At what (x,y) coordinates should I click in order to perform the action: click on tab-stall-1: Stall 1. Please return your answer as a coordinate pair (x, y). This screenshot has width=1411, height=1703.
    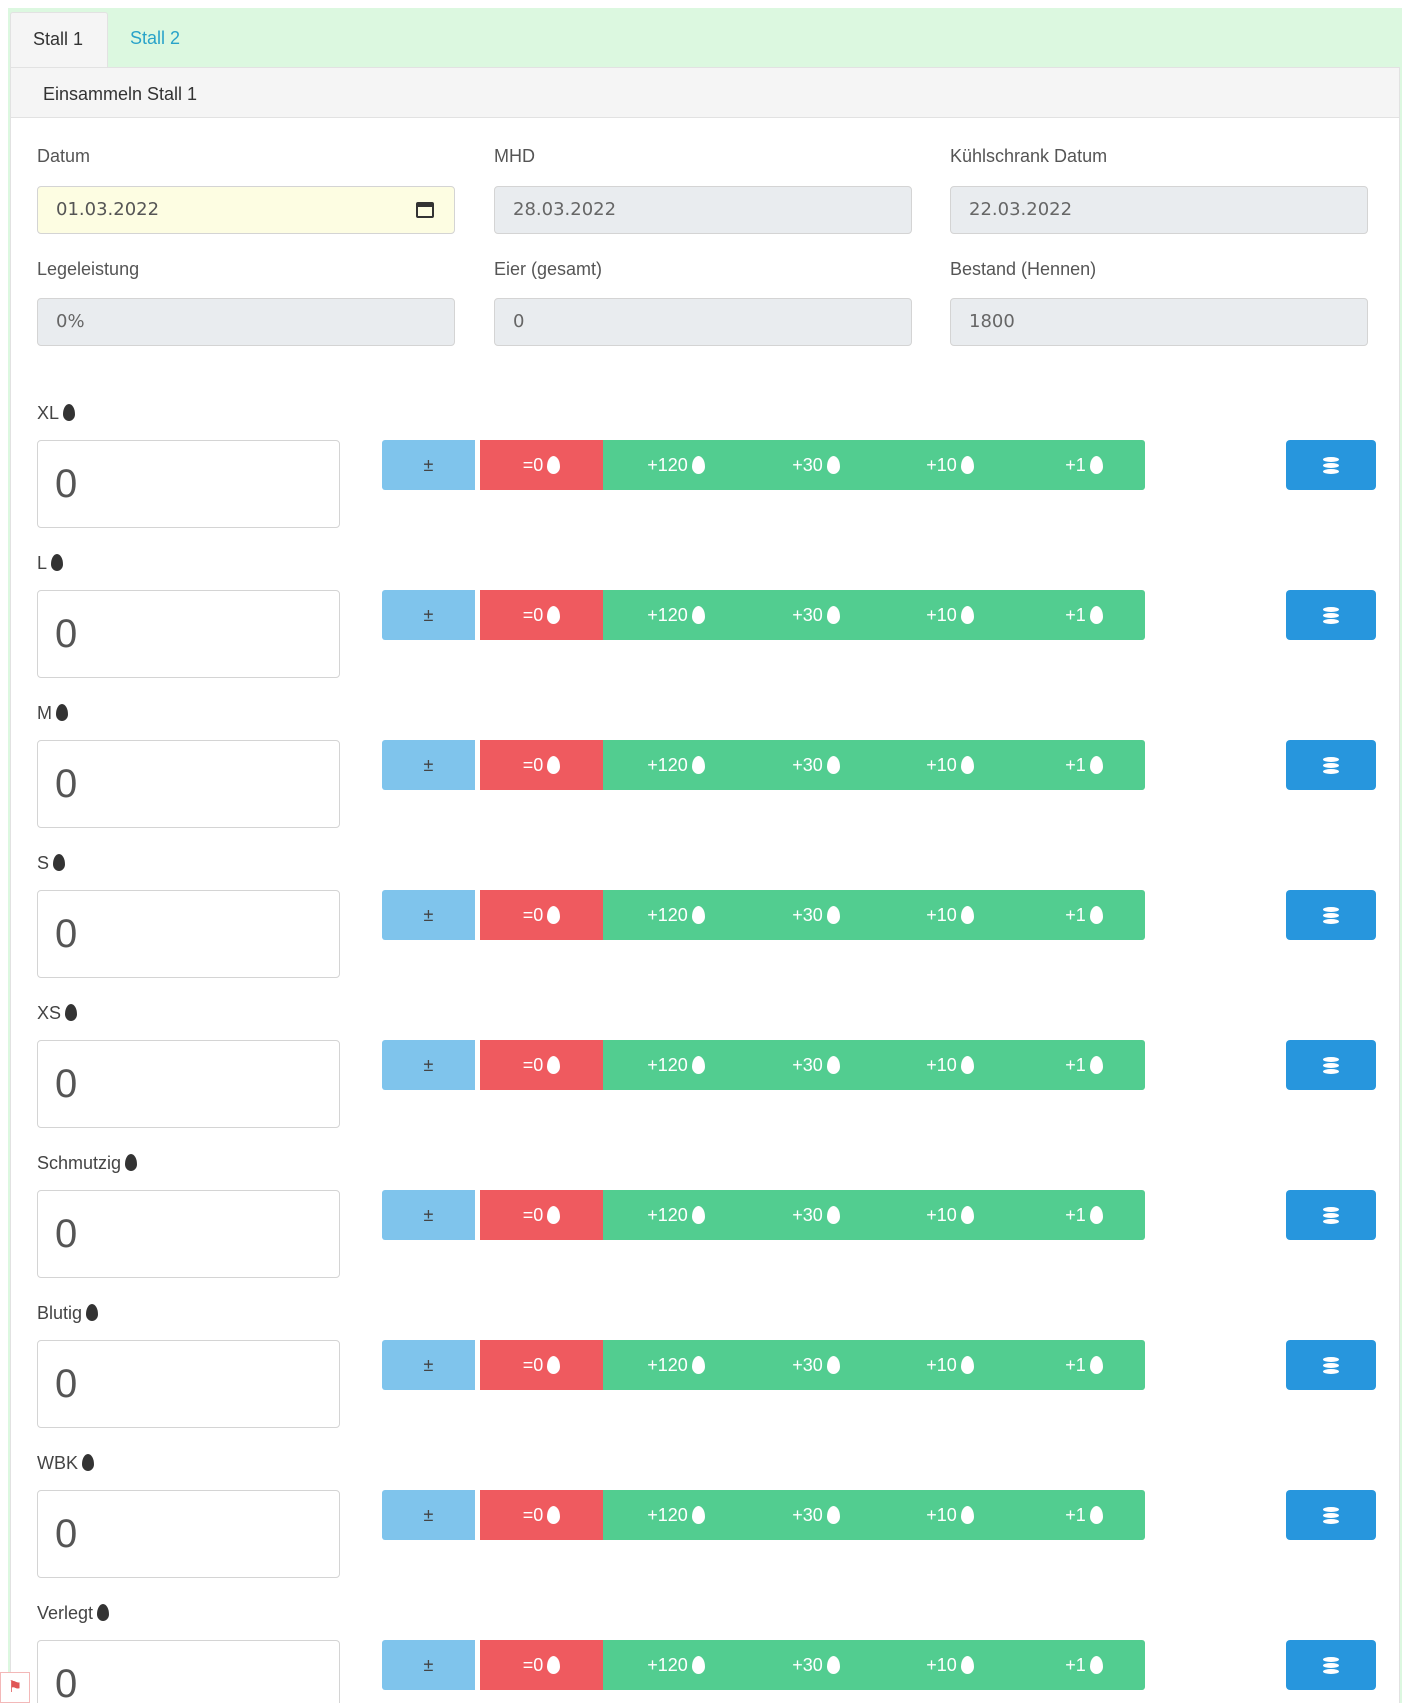
    Looking at the image, I should click on (59, 40).